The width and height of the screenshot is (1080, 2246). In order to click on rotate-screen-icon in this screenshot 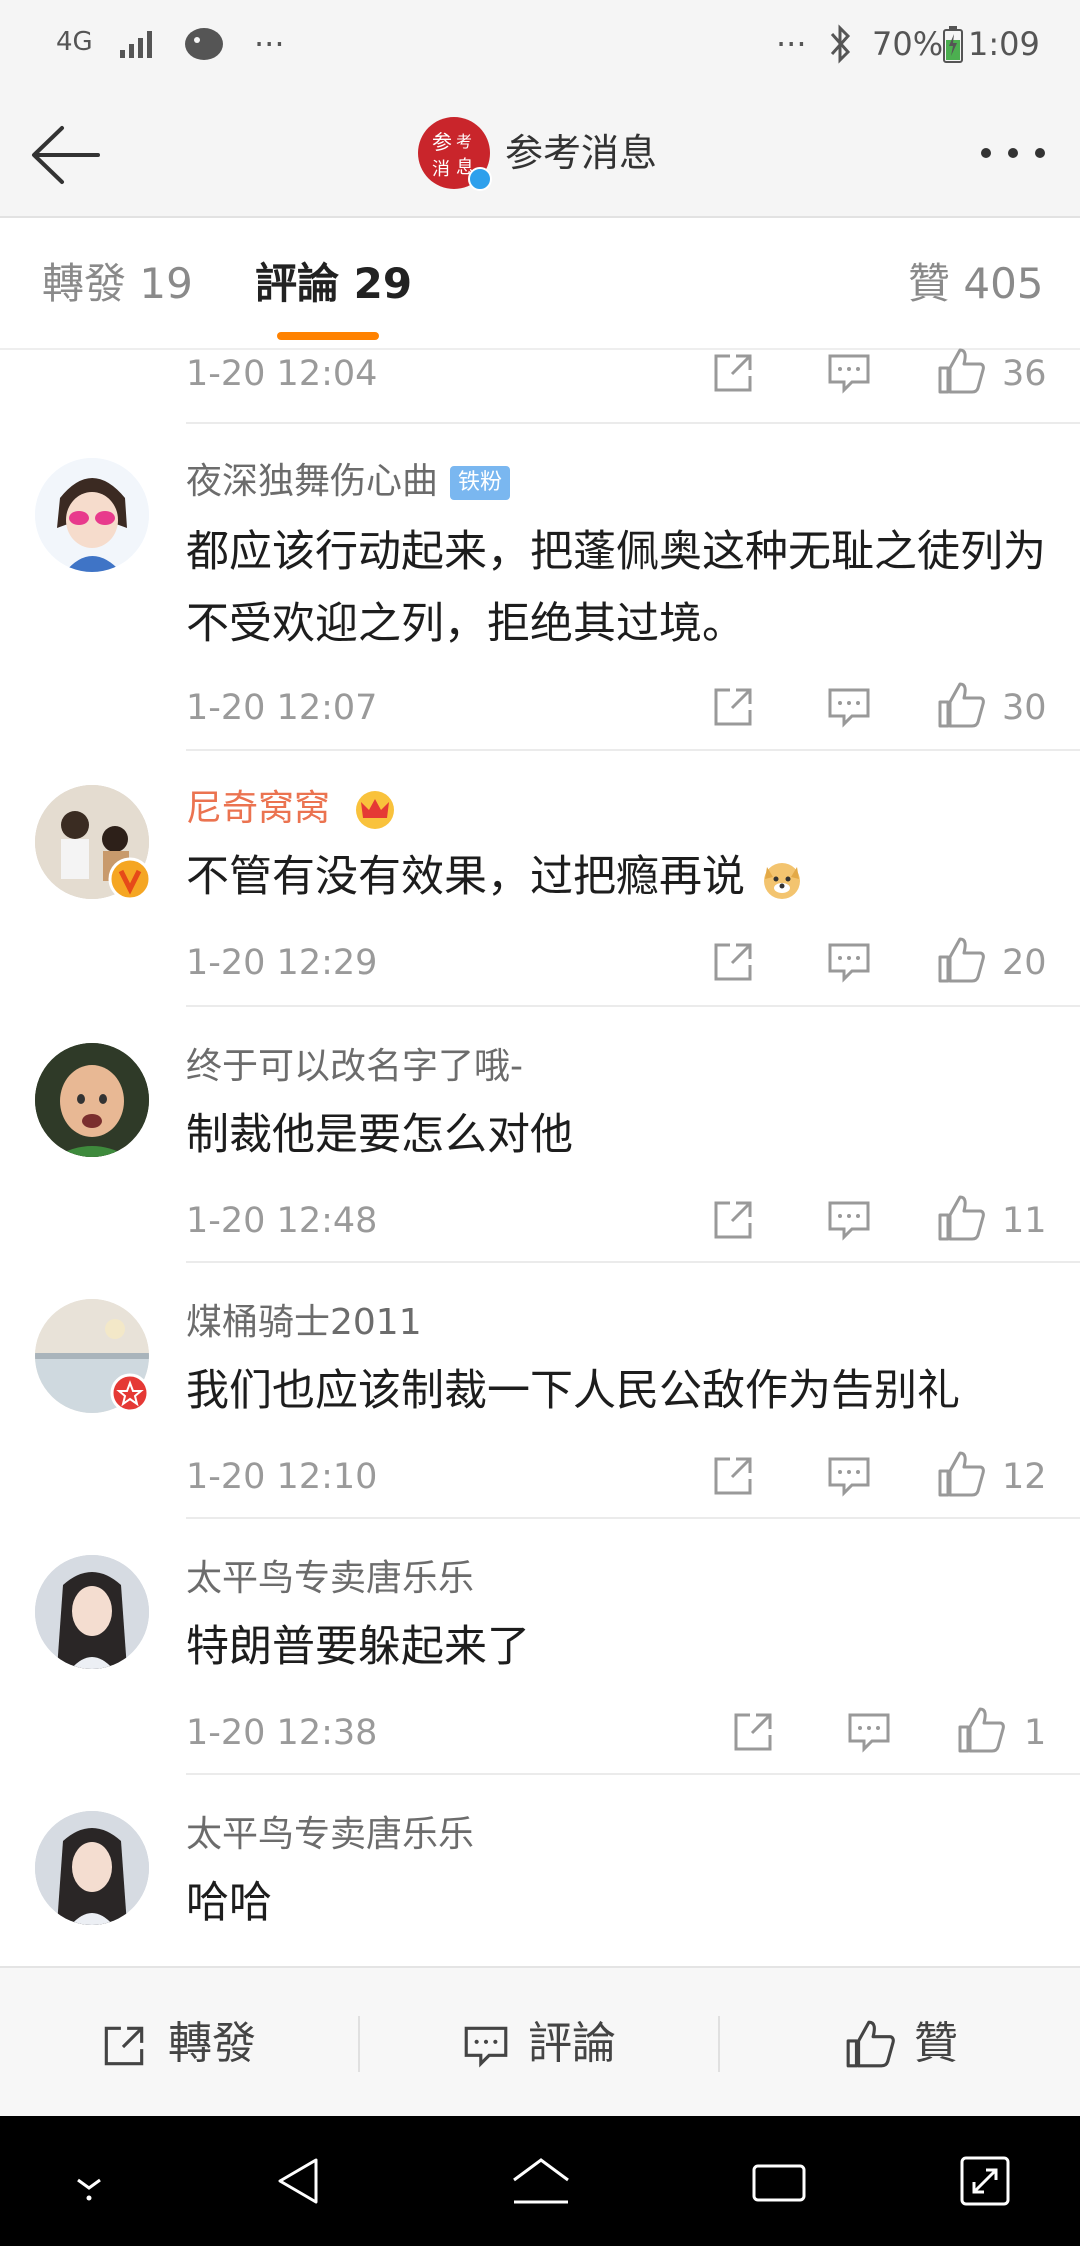, I will do `click(985, 2181)`.